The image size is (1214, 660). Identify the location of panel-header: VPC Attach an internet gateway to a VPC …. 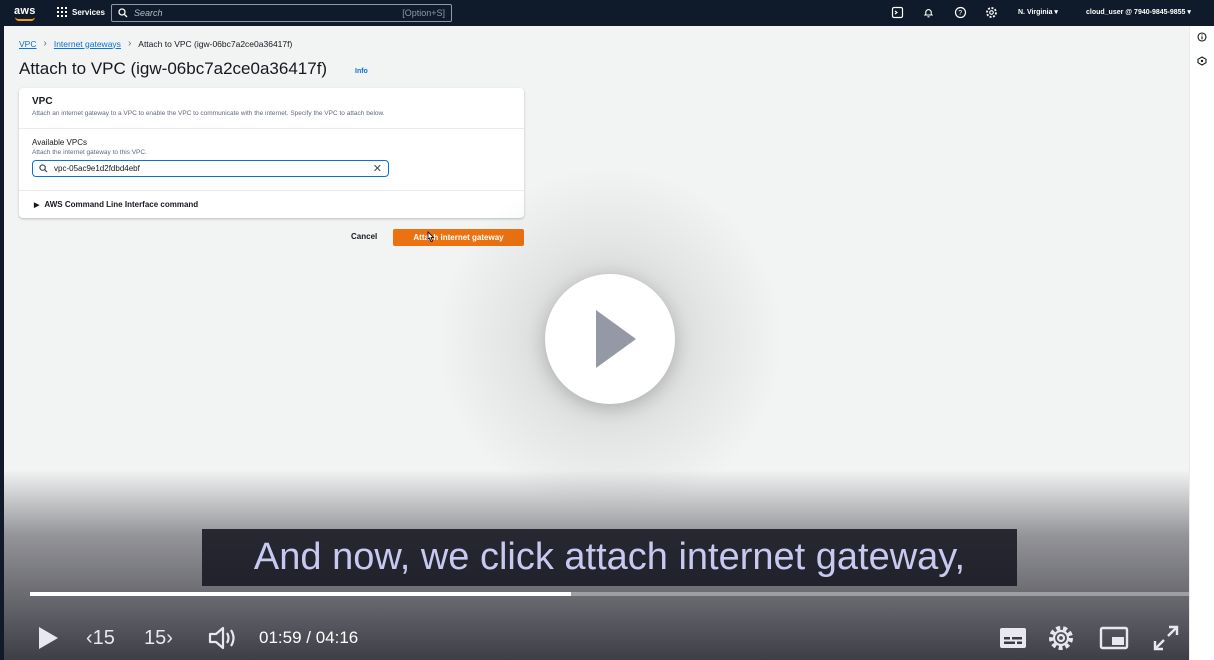
(271, 108).